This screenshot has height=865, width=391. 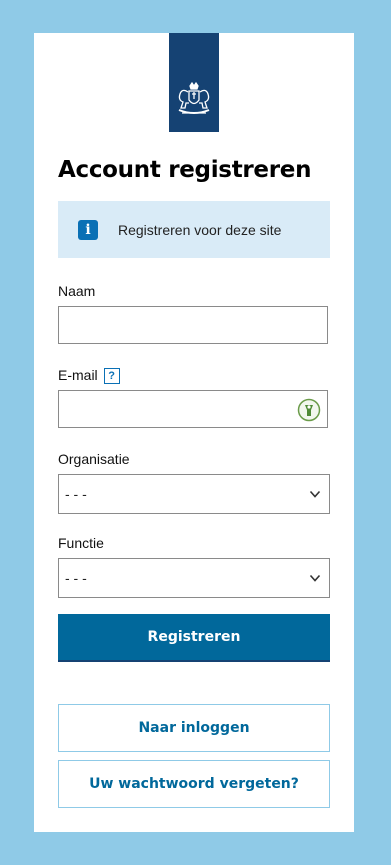 I want to click on organisation-select: - - -, so click(x=194, y=494).